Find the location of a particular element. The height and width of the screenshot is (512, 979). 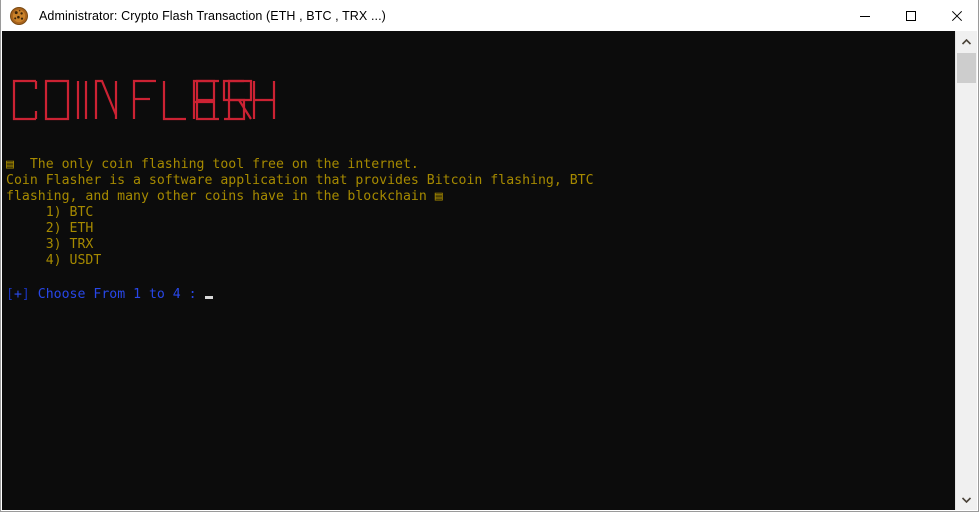

menu-option-trx-label: TRX is located at coordinates (82, 244).